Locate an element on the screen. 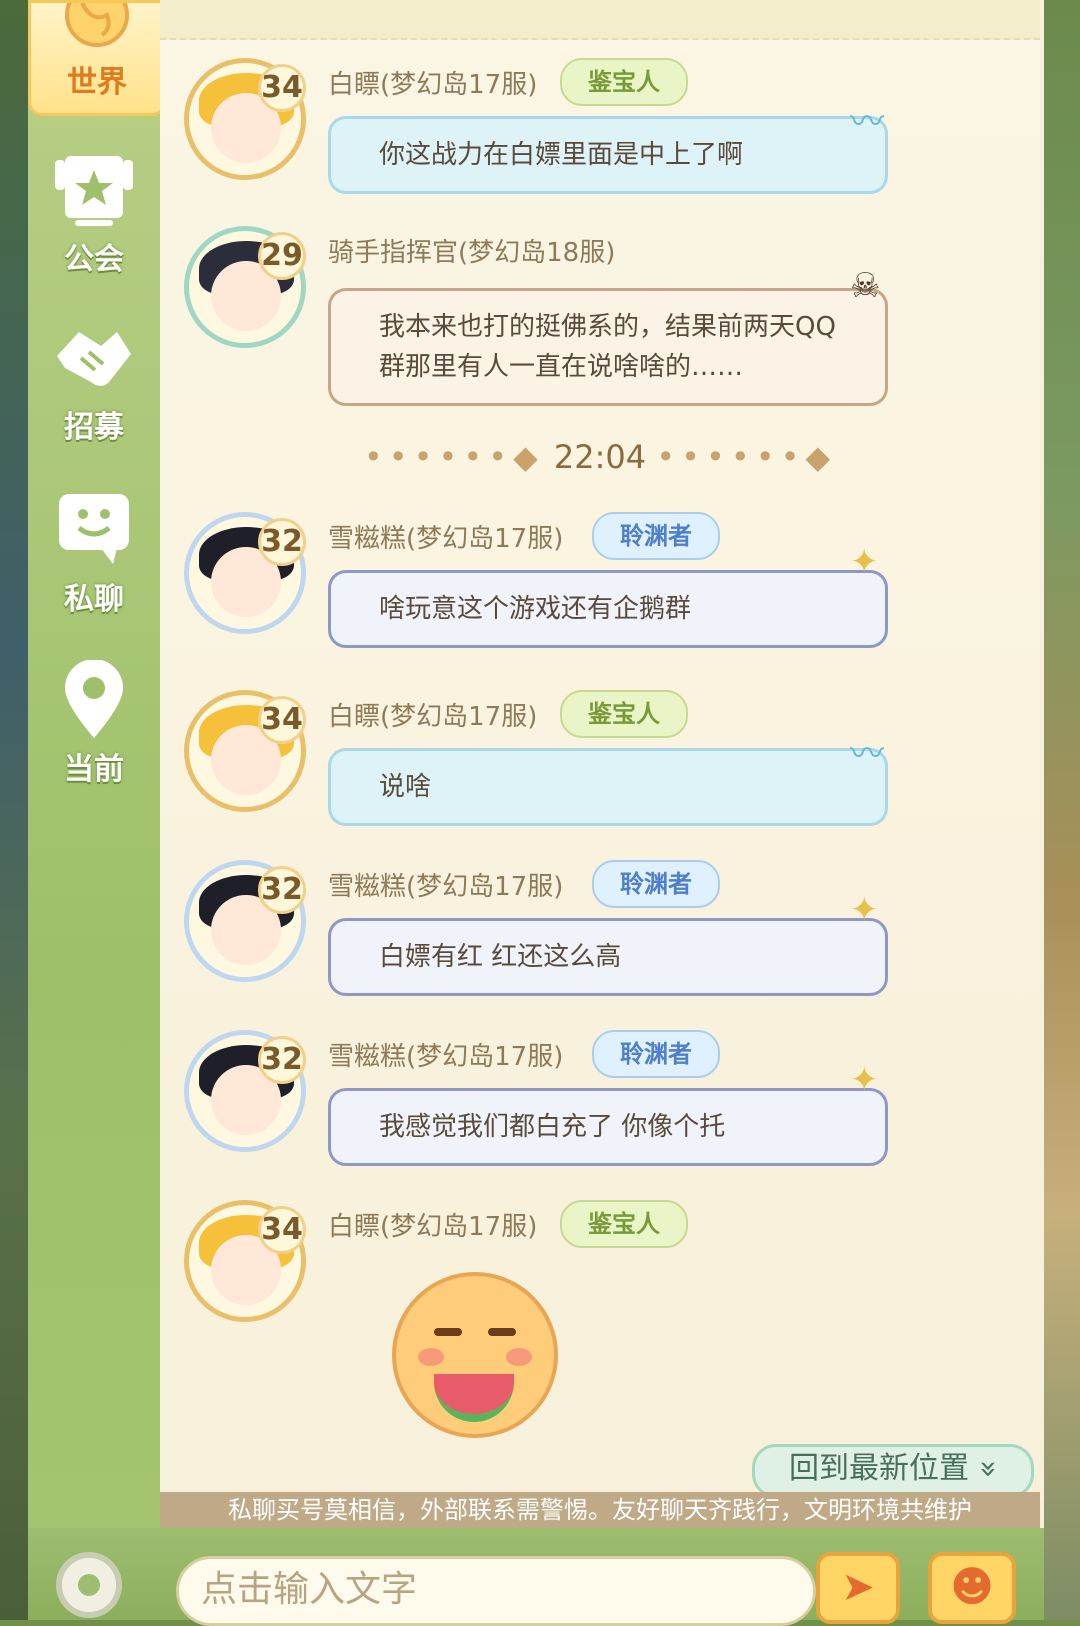 The height and width of the screenshot is (1626, 1080). send-icon: ➤ is located at coordinates (858, 1587).